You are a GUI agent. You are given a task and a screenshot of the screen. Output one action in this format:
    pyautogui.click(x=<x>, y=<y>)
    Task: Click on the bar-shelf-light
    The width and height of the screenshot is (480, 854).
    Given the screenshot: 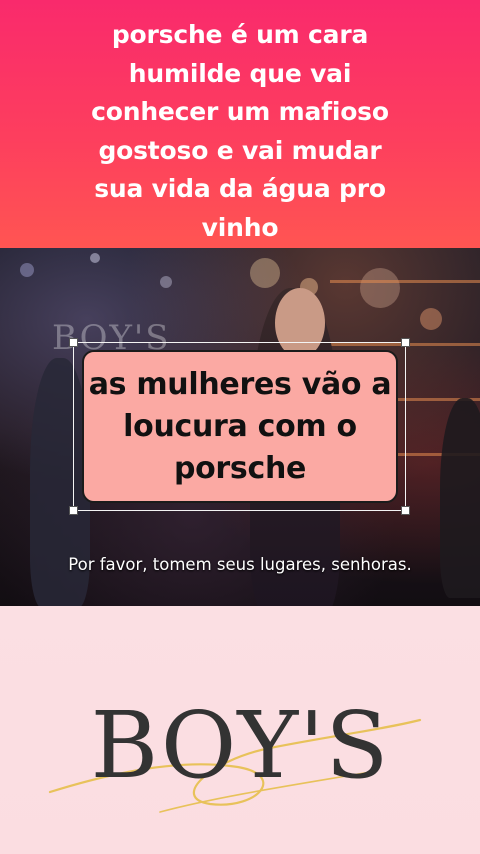 What is the action you would take?
    pyautogui.click(x=405, y=281)
    